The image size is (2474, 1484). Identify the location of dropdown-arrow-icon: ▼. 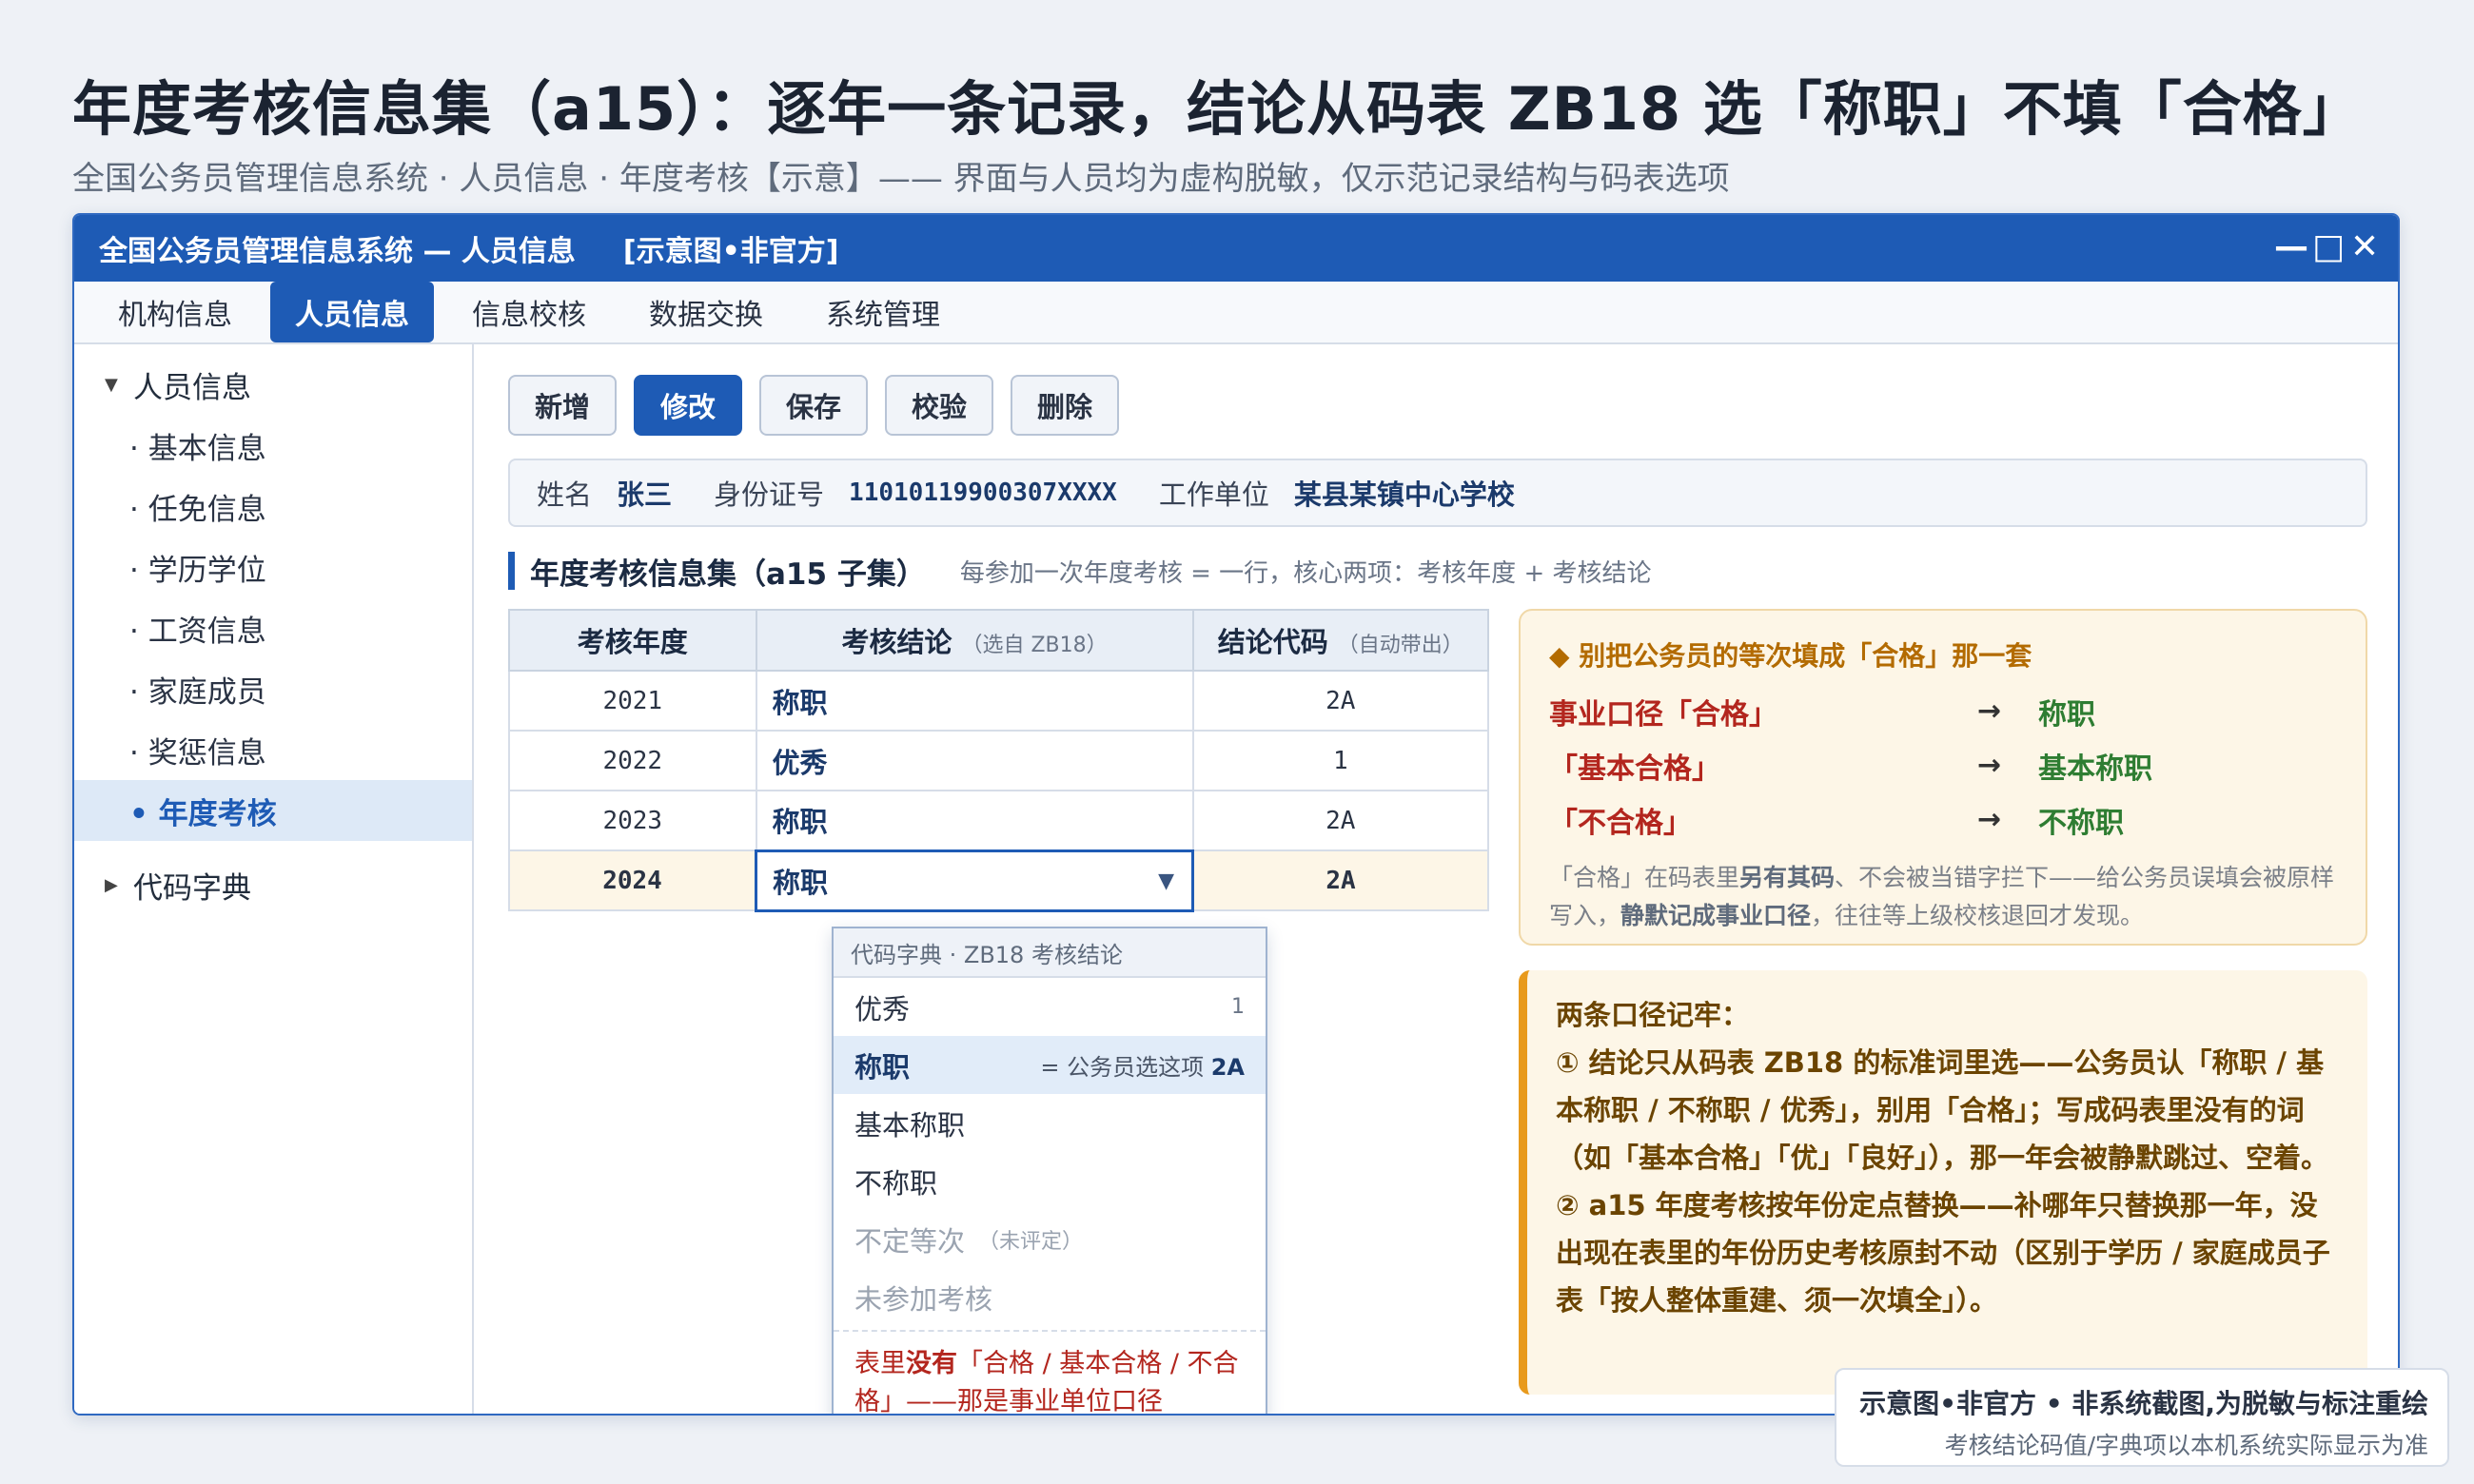
(1166, 881).